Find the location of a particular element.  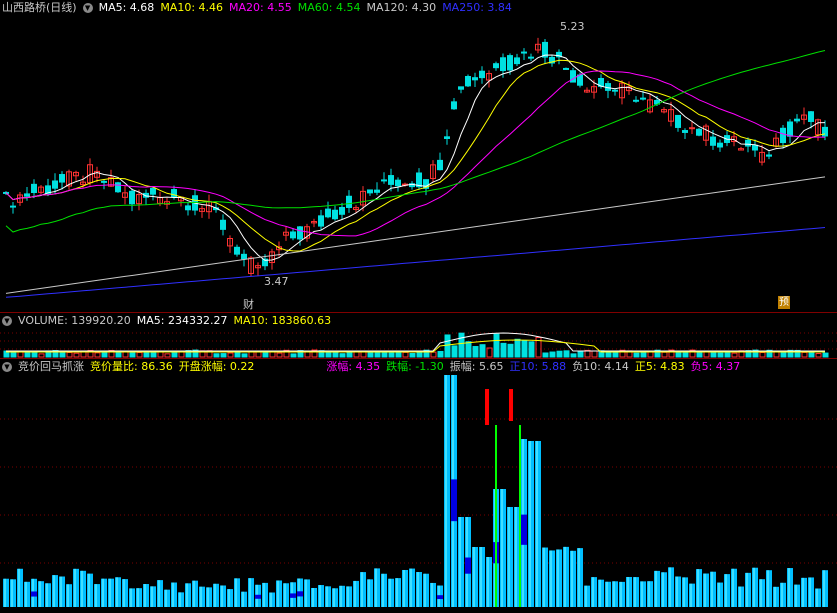

volume-ma10-label: MA10: 183860.63 is located at coordinates (282, 320).